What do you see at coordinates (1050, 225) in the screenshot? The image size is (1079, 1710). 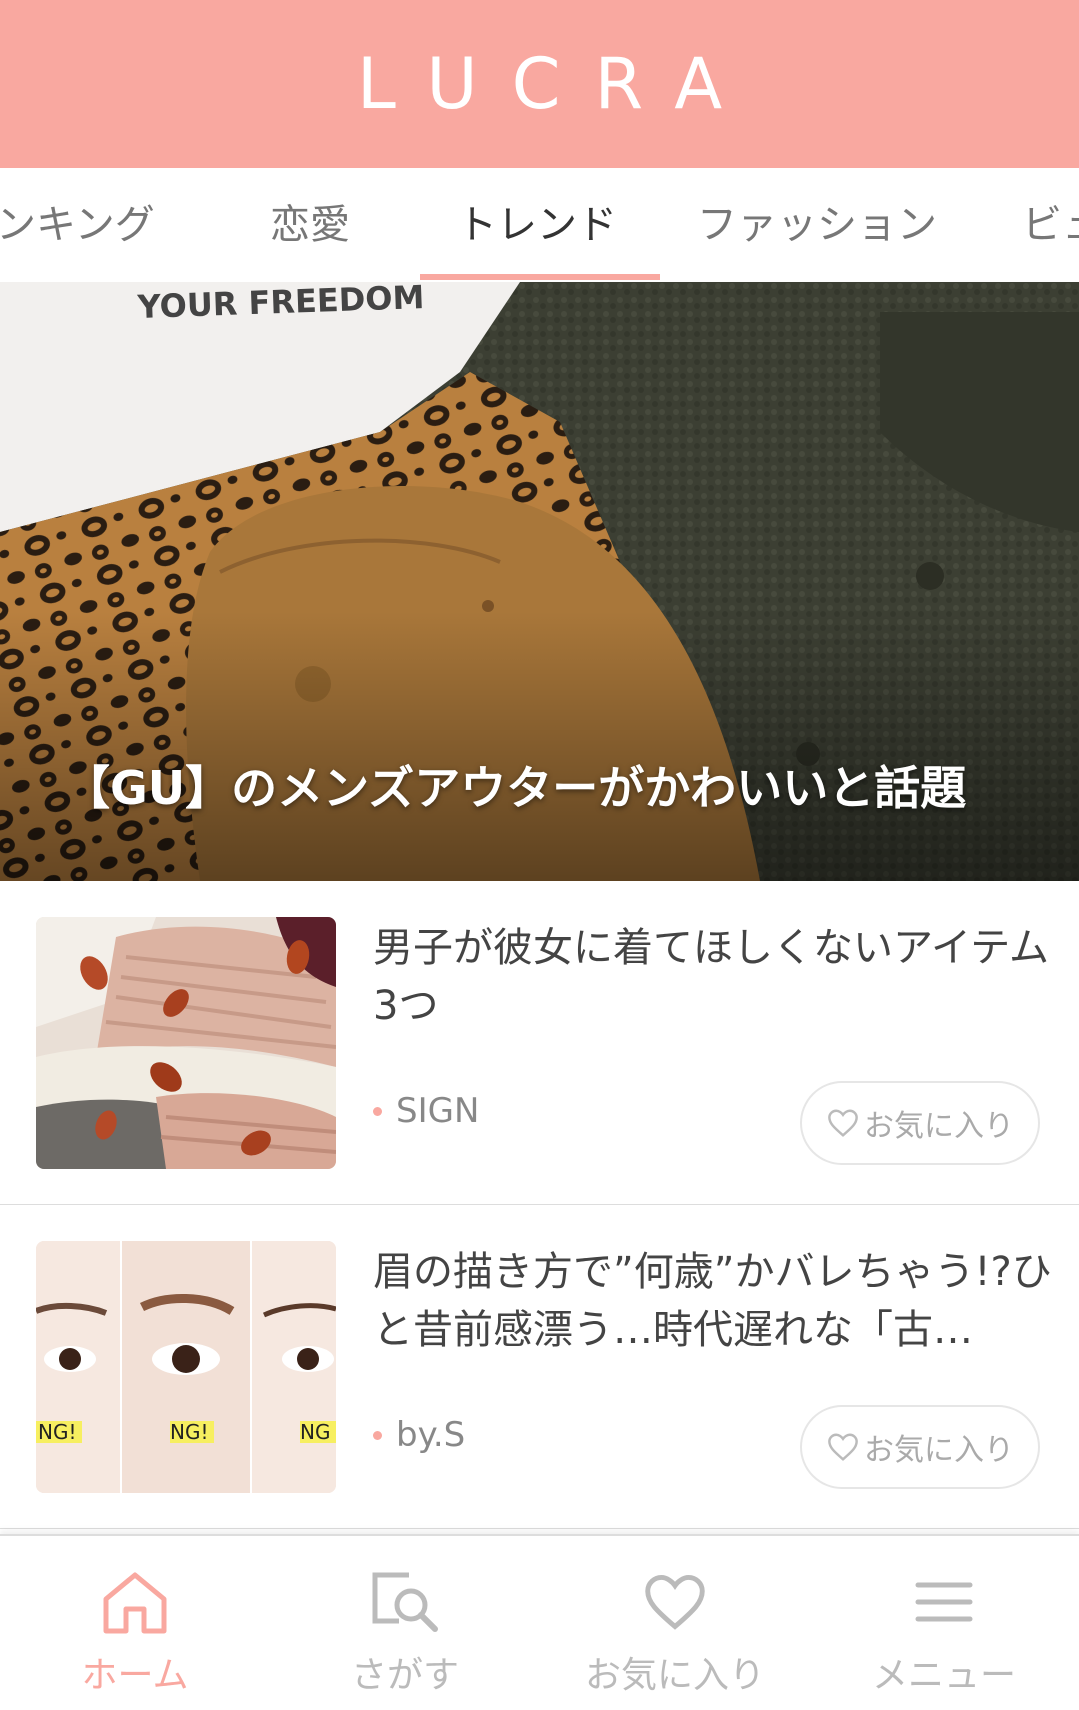 I see `tab-beauty: ビュ` at bounding box center [1050, 225].